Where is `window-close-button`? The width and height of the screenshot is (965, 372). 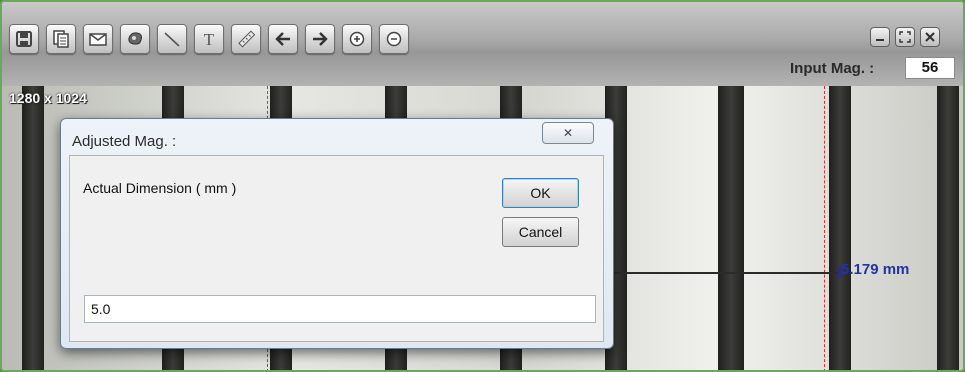
window-close-button is located at coordinates (930, 37).